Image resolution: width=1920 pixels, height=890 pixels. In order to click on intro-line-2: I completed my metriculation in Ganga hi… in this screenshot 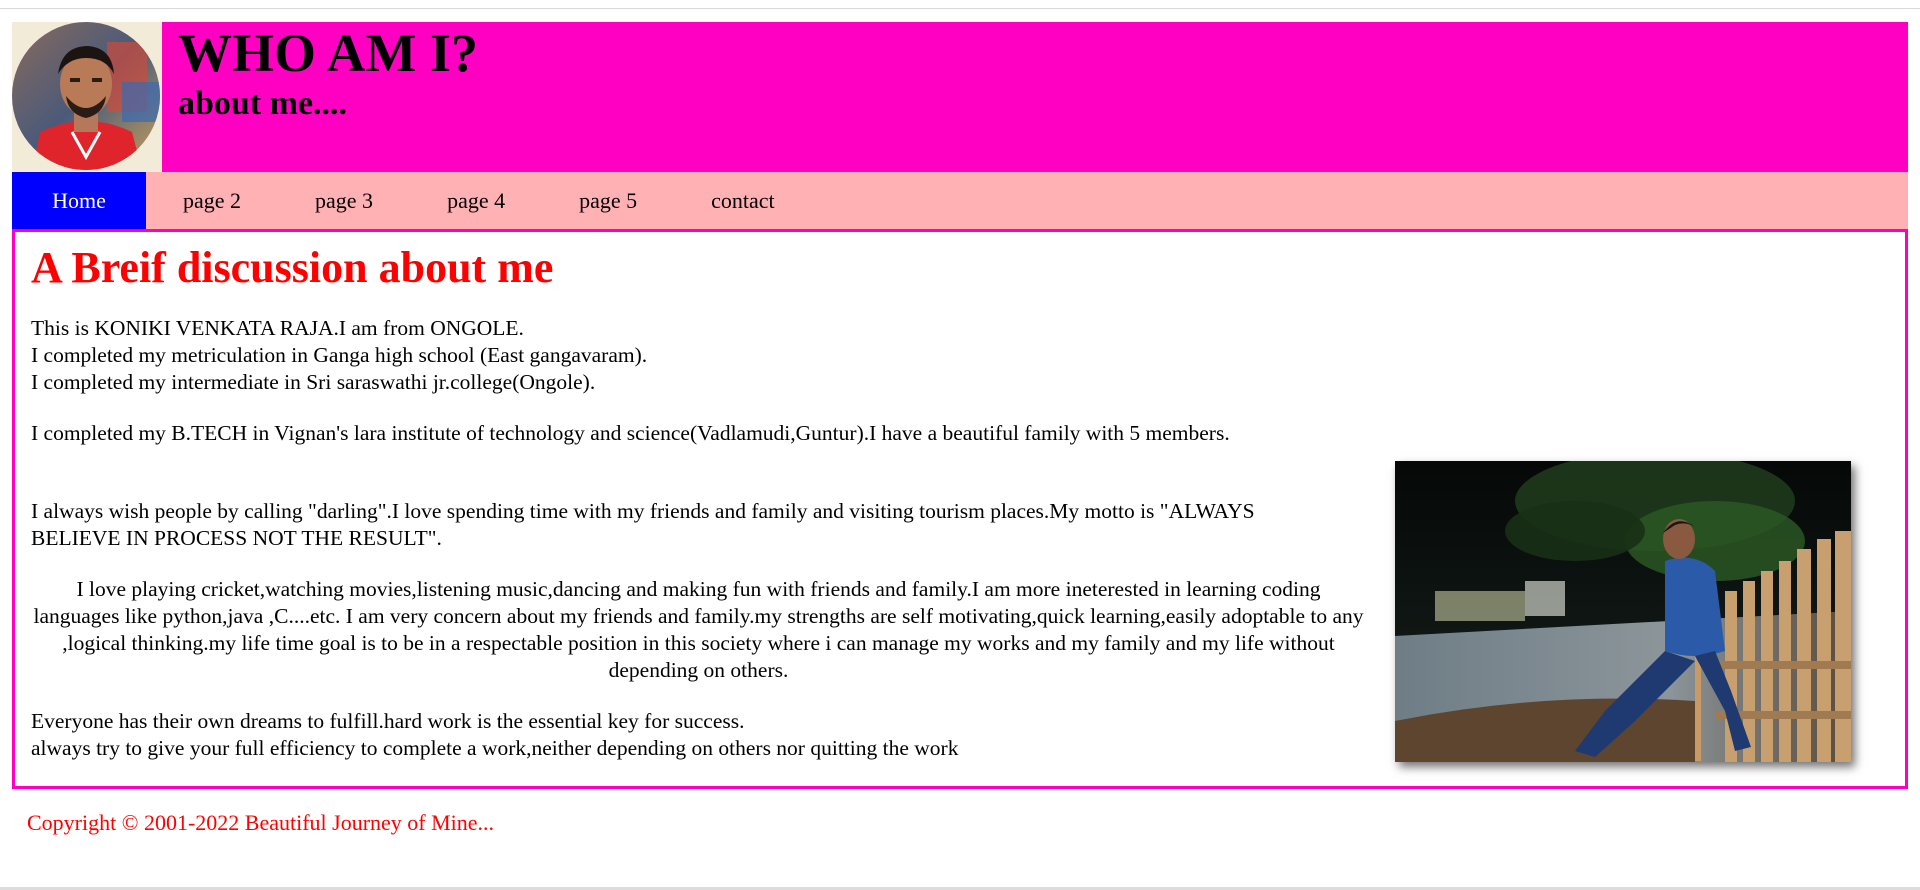, I will do `click(339, 355)`.